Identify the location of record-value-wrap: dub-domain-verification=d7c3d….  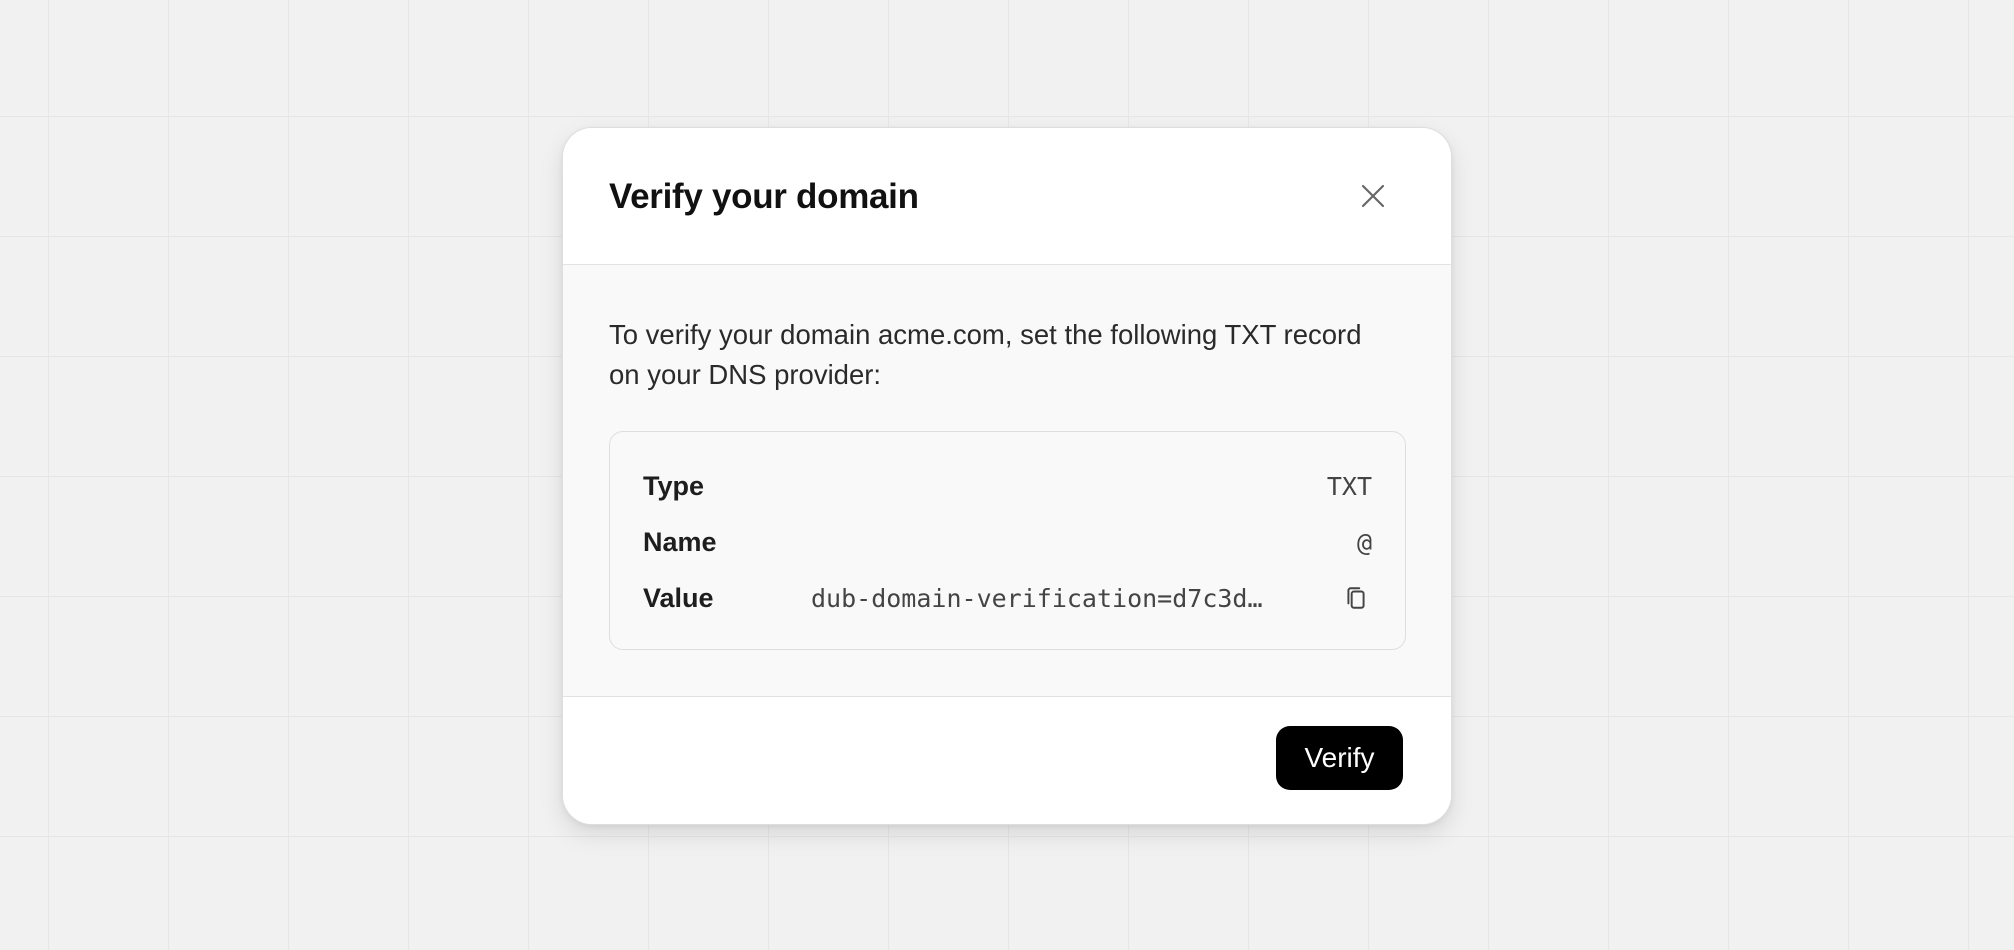
(1091, 598).